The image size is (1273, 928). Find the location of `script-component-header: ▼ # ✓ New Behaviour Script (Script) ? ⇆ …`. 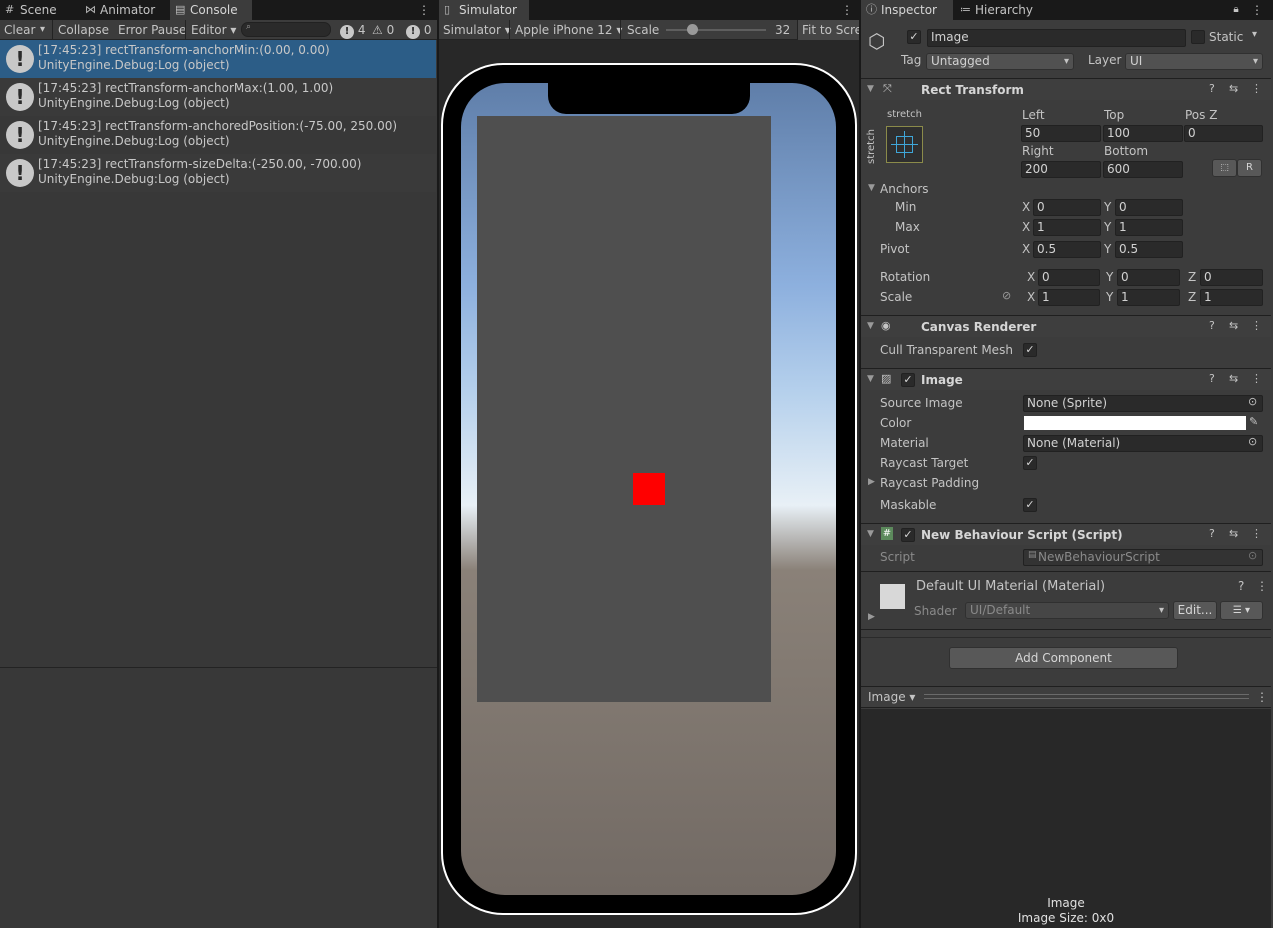

script-component-header: ▼ # ✓ New Behaviour Script (Script) ? ⇆ … is located at coordinates (1066, 534).